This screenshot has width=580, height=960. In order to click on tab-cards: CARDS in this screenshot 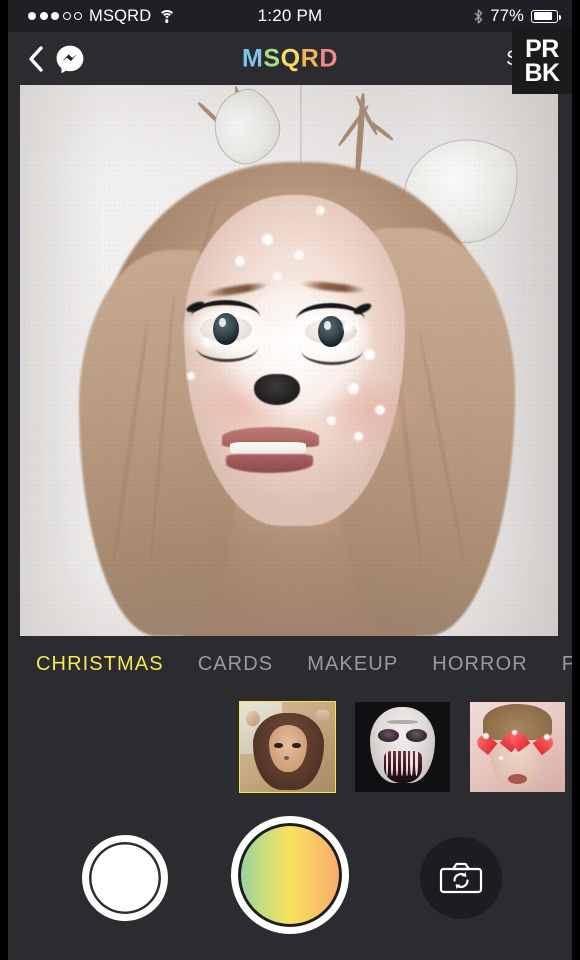, I will do `click(236, 664)`.